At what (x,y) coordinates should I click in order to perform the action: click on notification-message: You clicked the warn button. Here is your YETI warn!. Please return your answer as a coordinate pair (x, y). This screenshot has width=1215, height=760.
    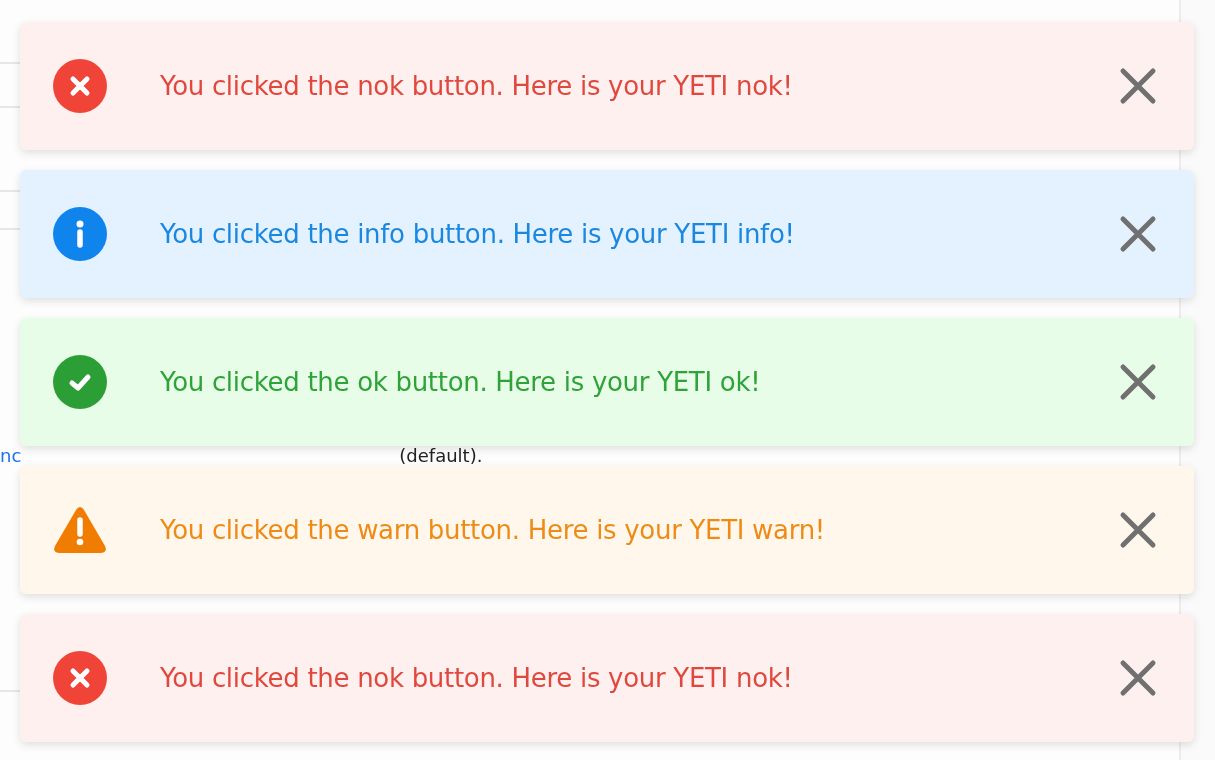
    Looking at the image, I should click on (493, 530).